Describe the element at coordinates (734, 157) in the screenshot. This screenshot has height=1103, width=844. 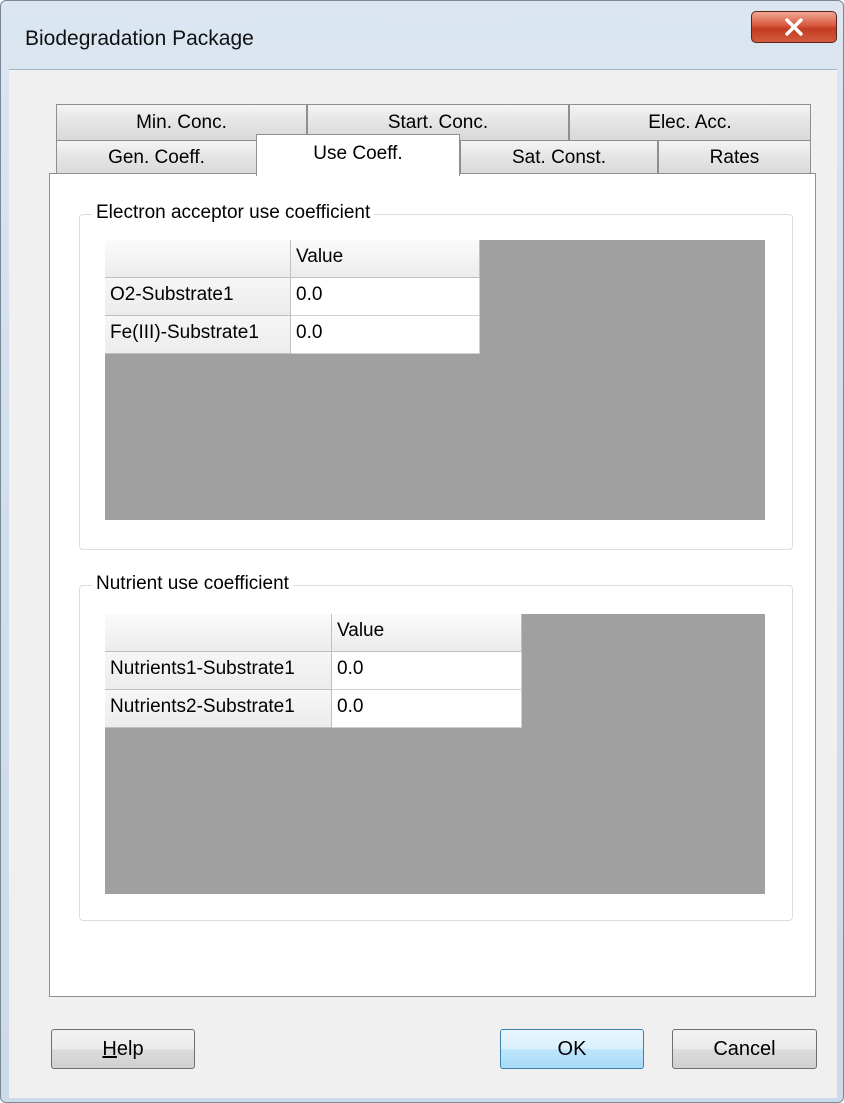
I see `tab-rates: Rates` at that location.